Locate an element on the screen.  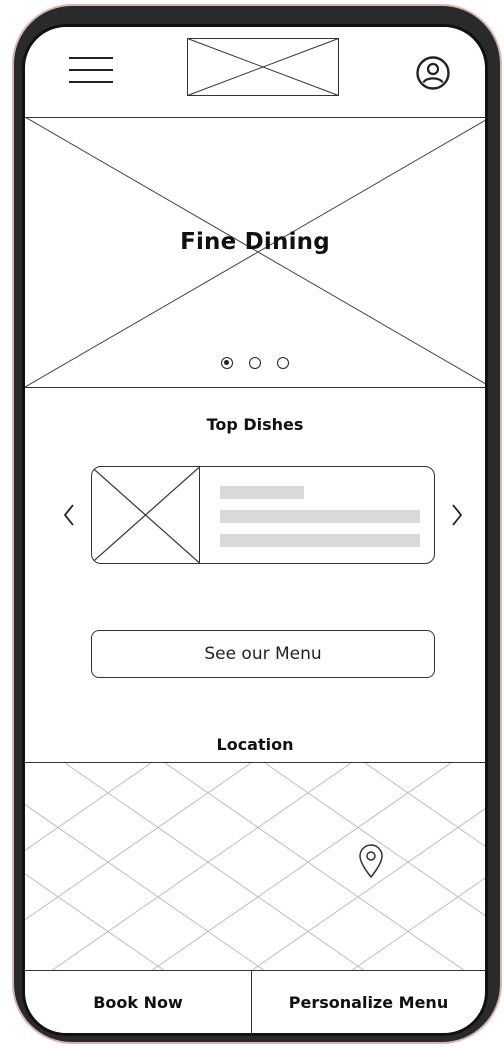
see-menu-button: See our Menu is located at coordinates (263, 654).